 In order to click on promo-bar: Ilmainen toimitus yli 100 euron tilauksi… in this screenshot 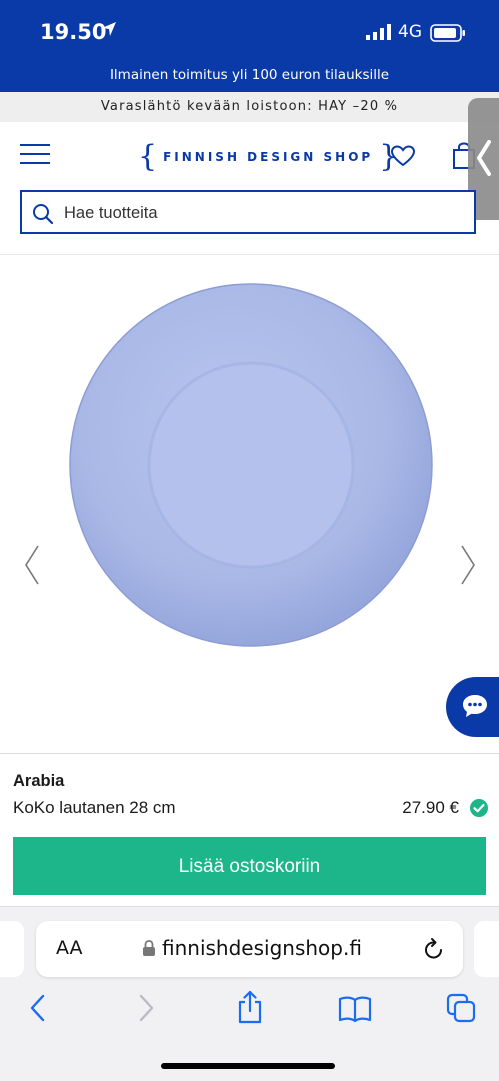, I will do `click(249, 78)`.